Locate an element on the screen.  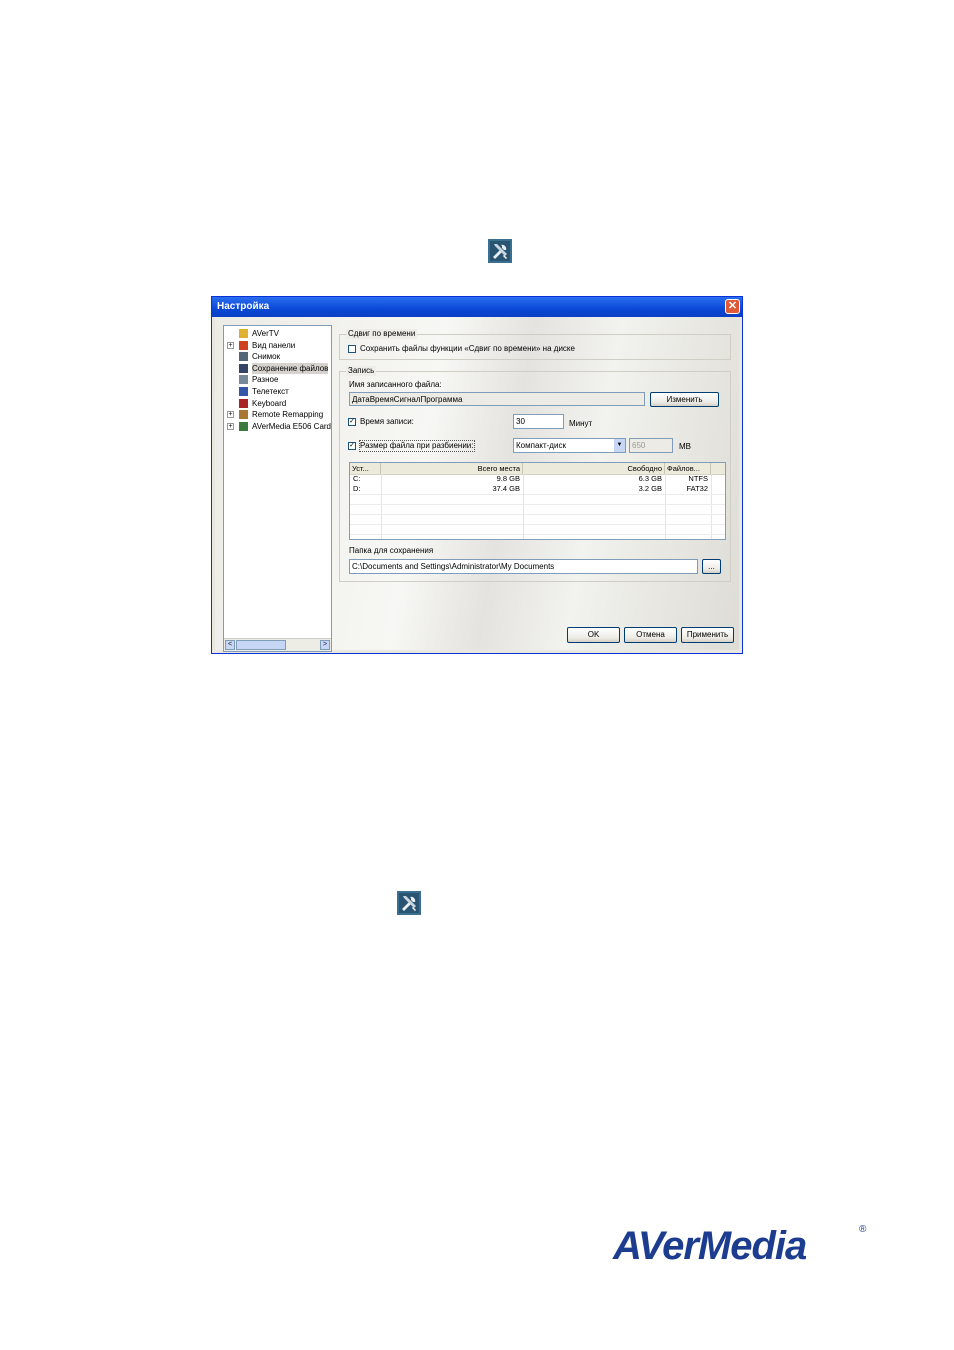
record-time-input: 30 is located at coordinates (538, 421).